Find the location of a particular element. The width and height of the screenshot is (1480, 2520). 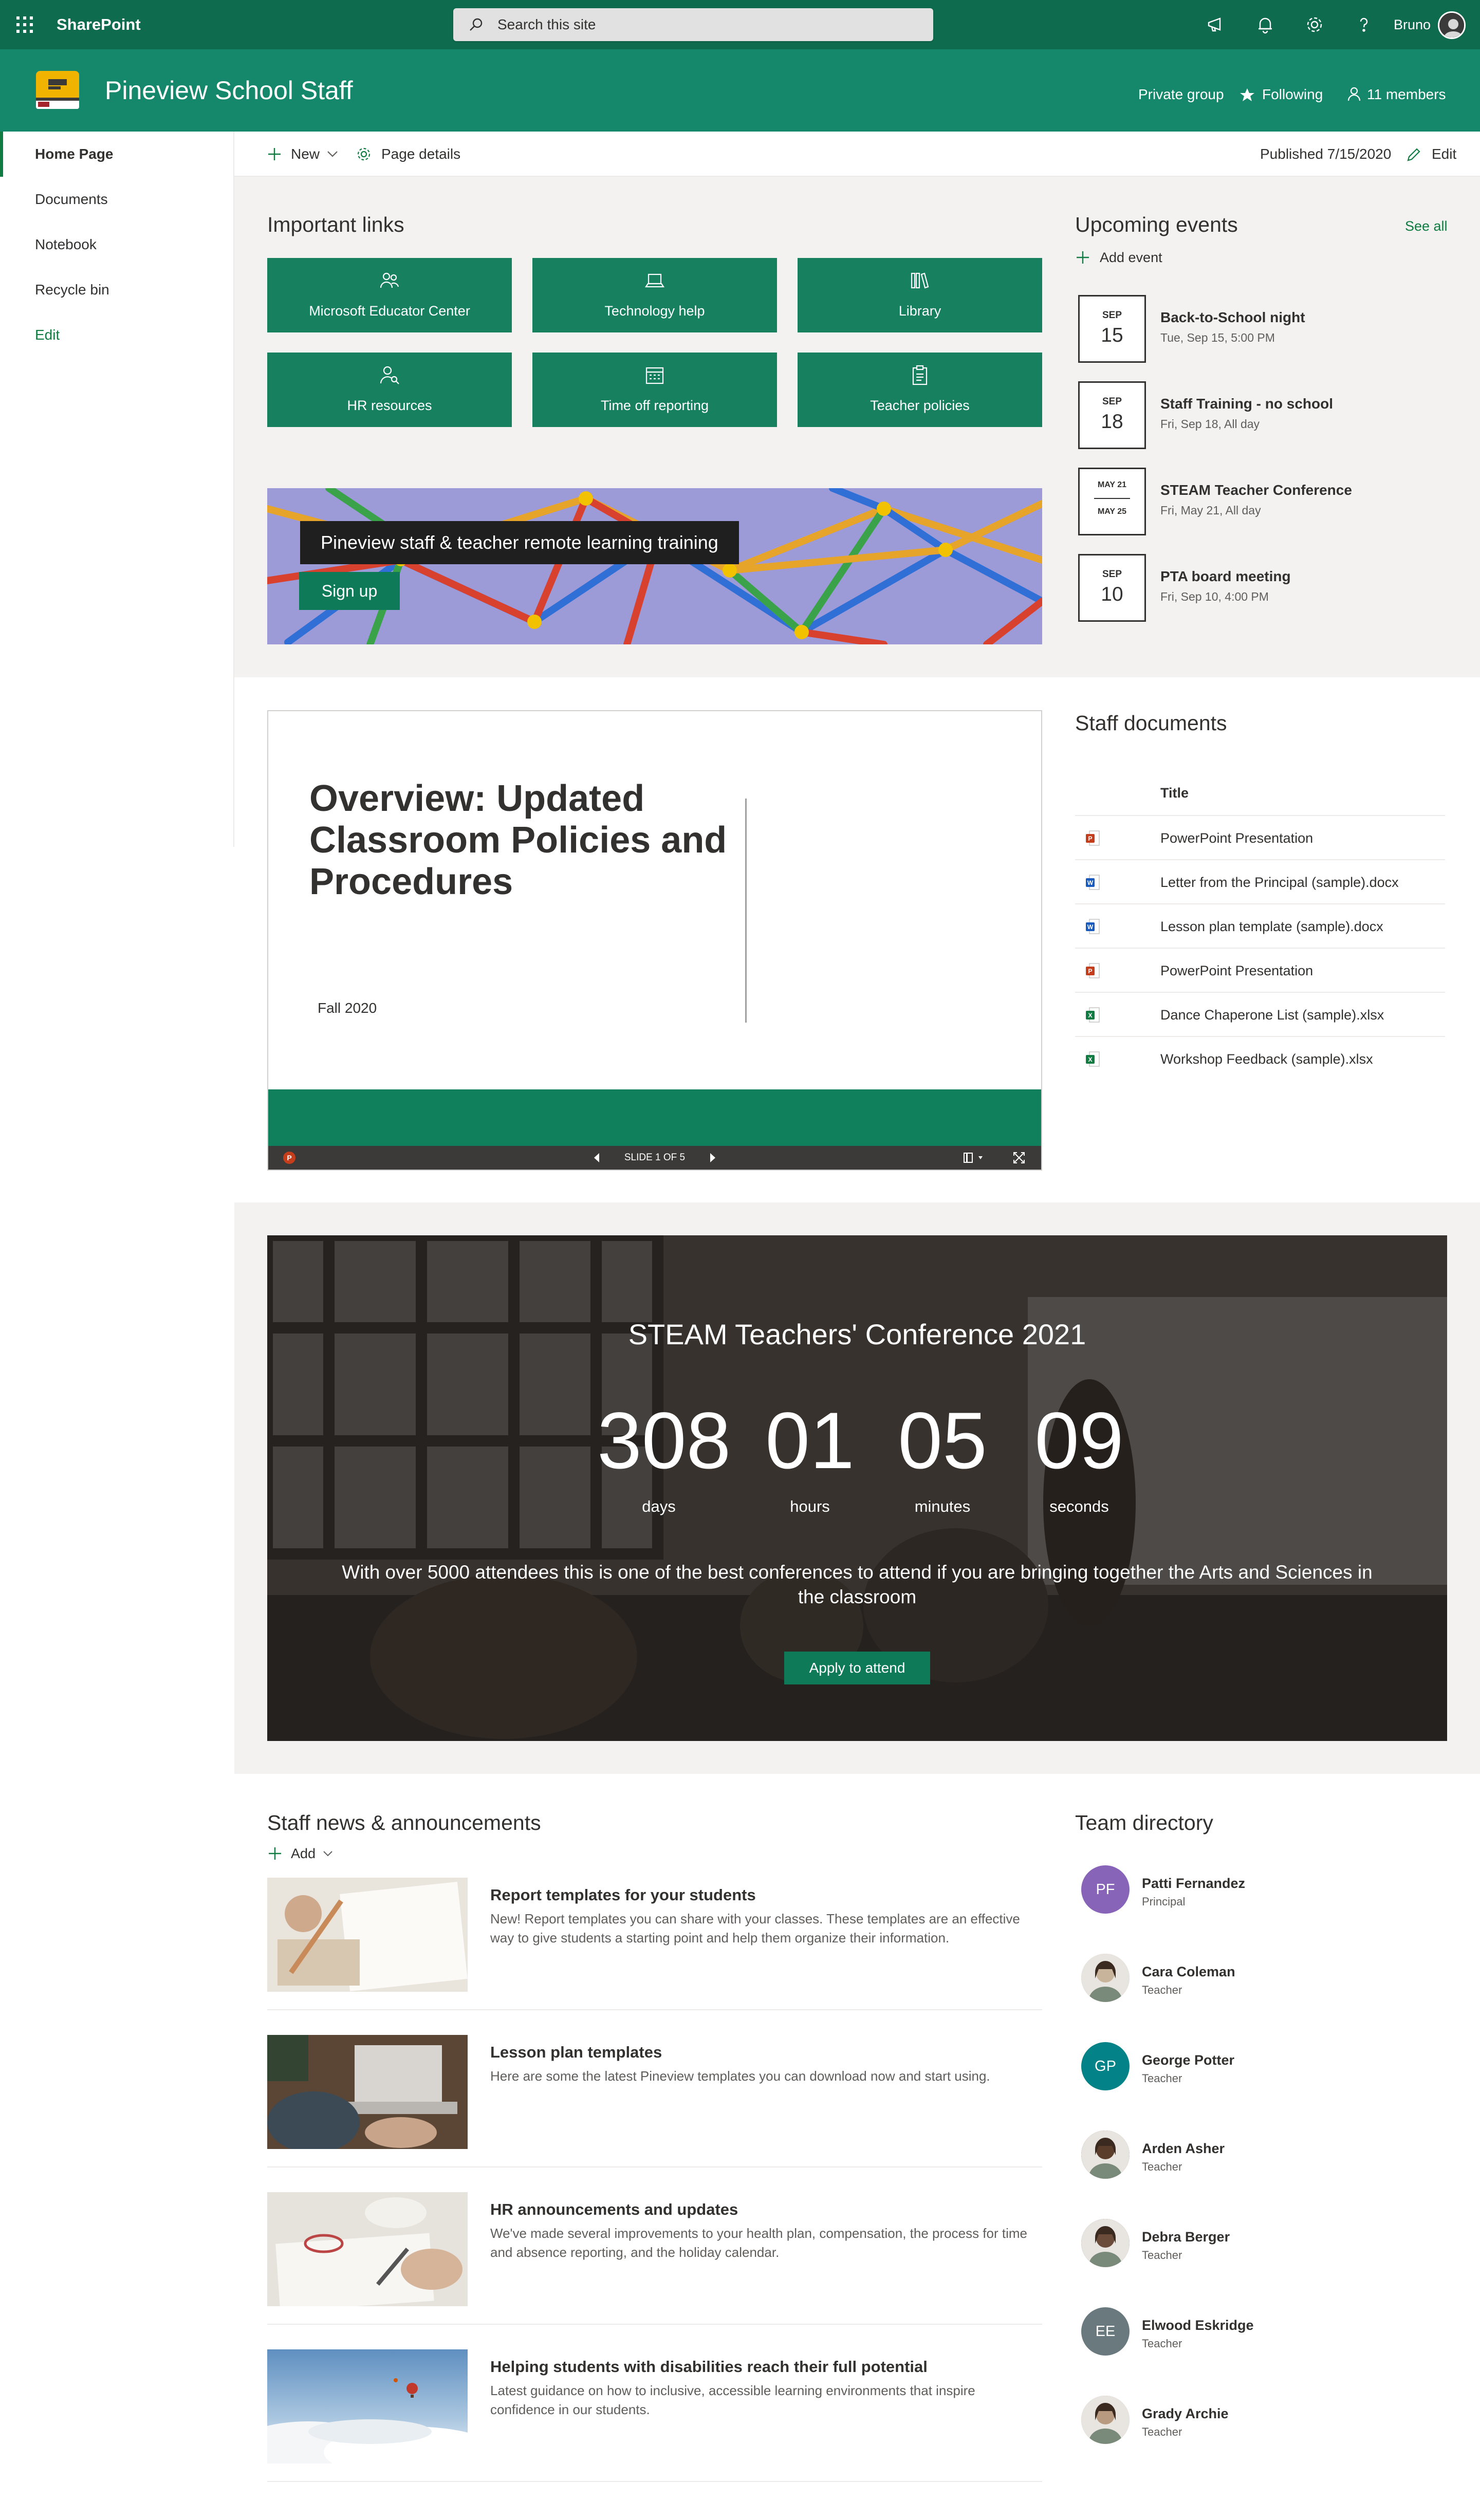

app-name: SharePoint is located at coordinates (99, 24).